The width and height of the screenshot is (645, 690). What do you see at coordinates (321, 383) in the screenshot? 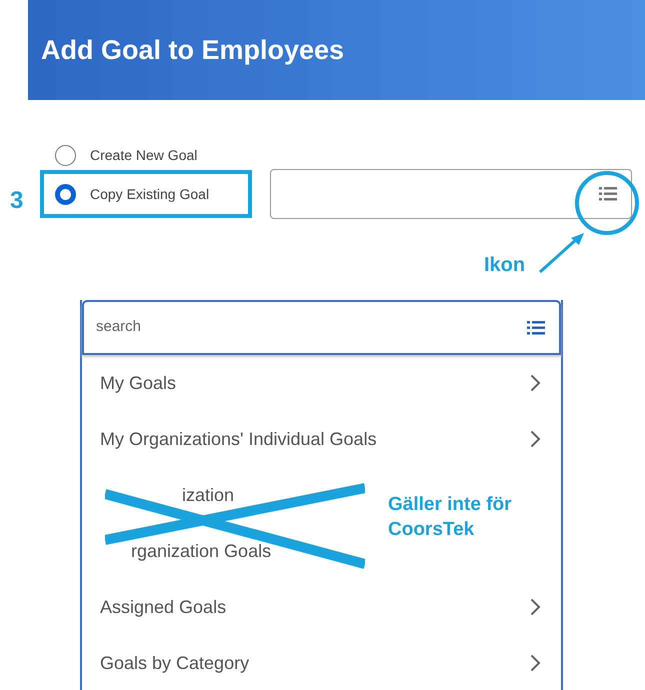
I see `menu-item: My Goals` at bounding box center [321, 383].